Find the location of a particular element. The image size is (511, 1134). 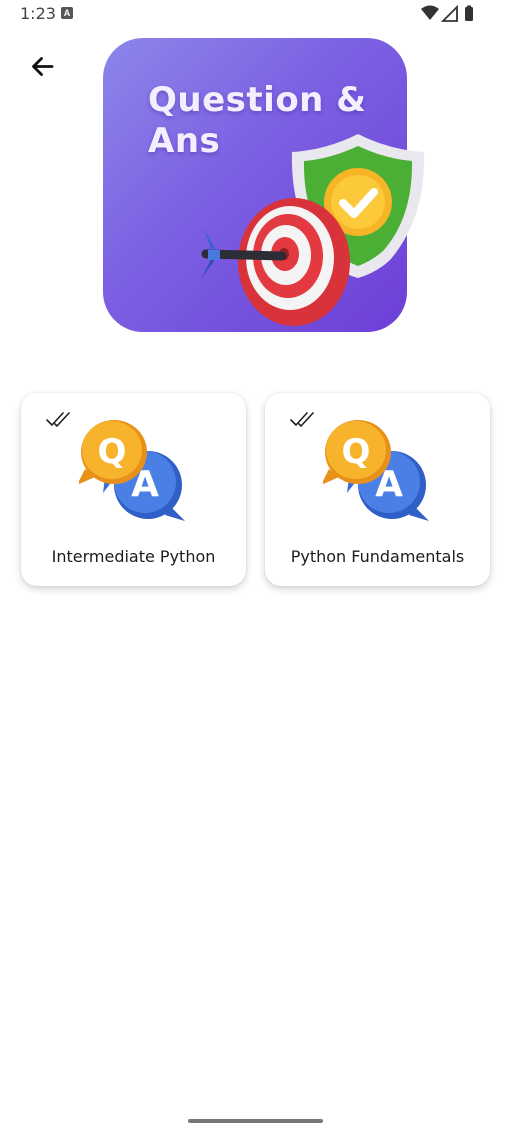

notification-icon: A is located at coordinates (67, 13).